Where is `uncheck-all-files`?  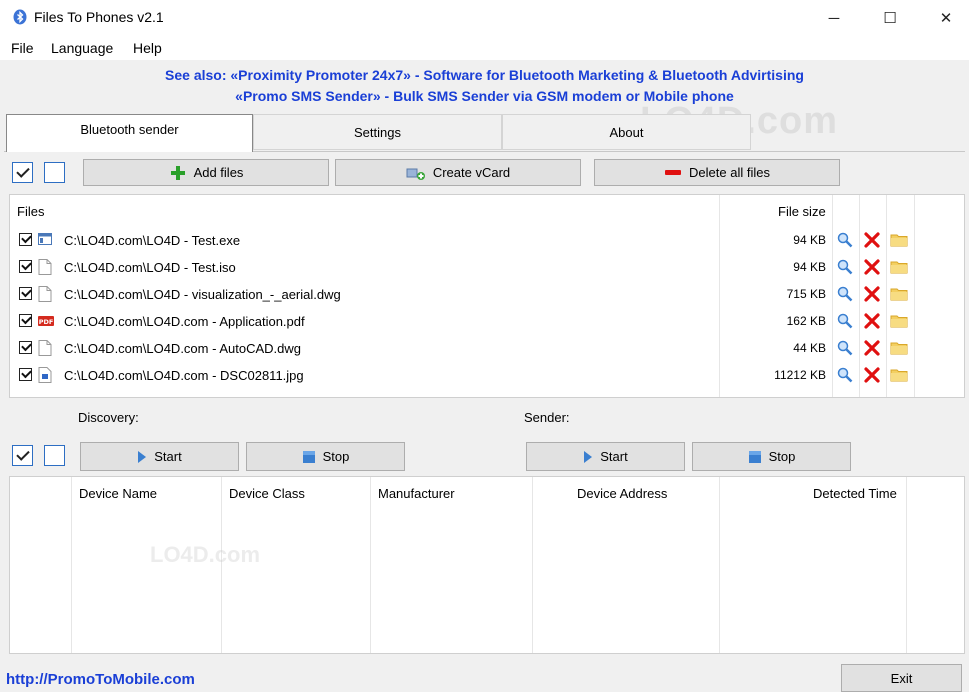
uncheck-all-files is located at coordinates (54, 172).